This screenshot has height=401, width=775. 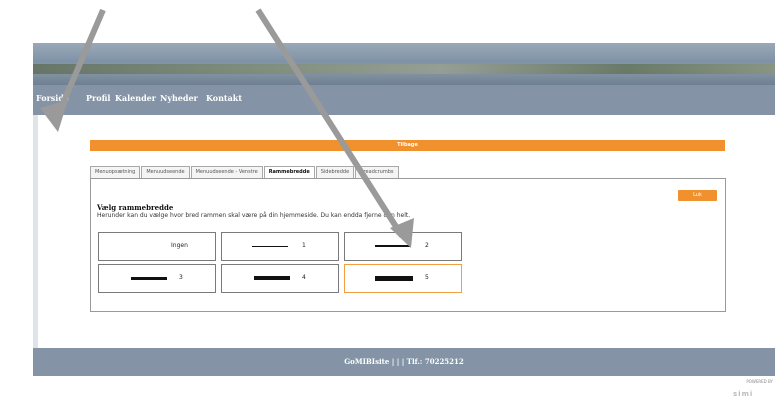 I want to click on arrow-shaft-right, so click(x=330, y=123).